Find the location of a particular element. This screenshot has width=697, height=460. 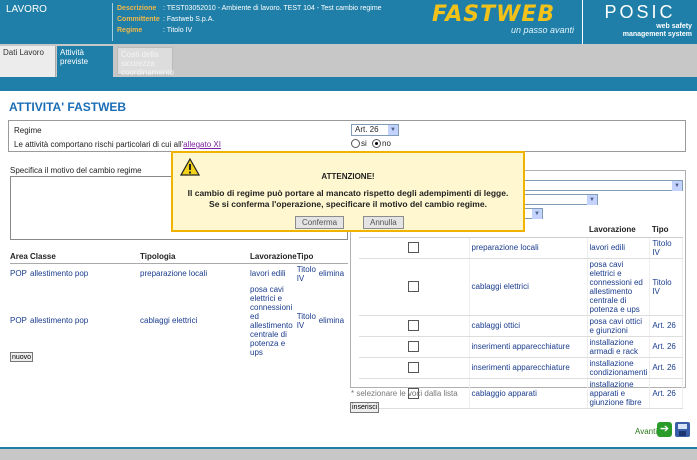

tab-costi-sicurezza: Costi della sicurezza coordinamento is located at coordinates (145, 62).